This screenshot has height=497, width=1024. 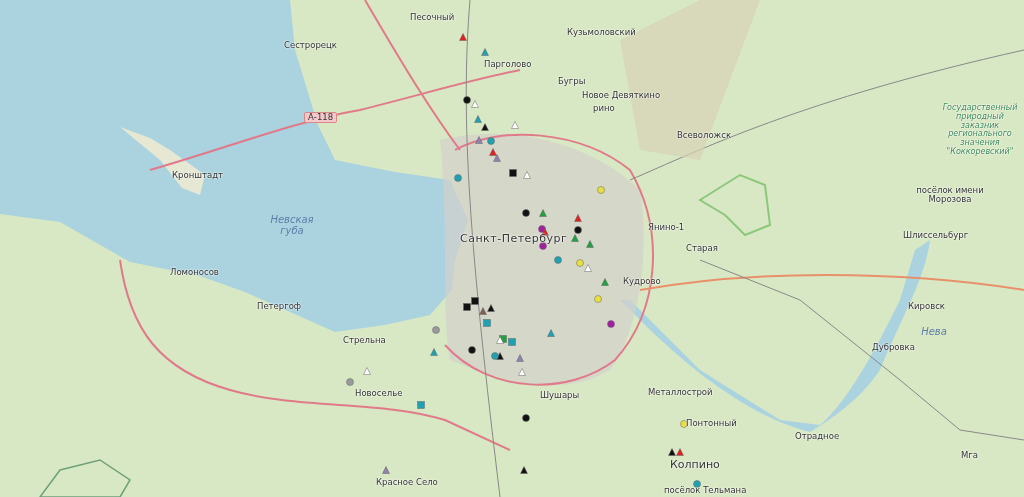 What do you see at coordinates (711, 424) in the screenshot?
I see `place-label: Понтонный` at bounding box center [711, 424].